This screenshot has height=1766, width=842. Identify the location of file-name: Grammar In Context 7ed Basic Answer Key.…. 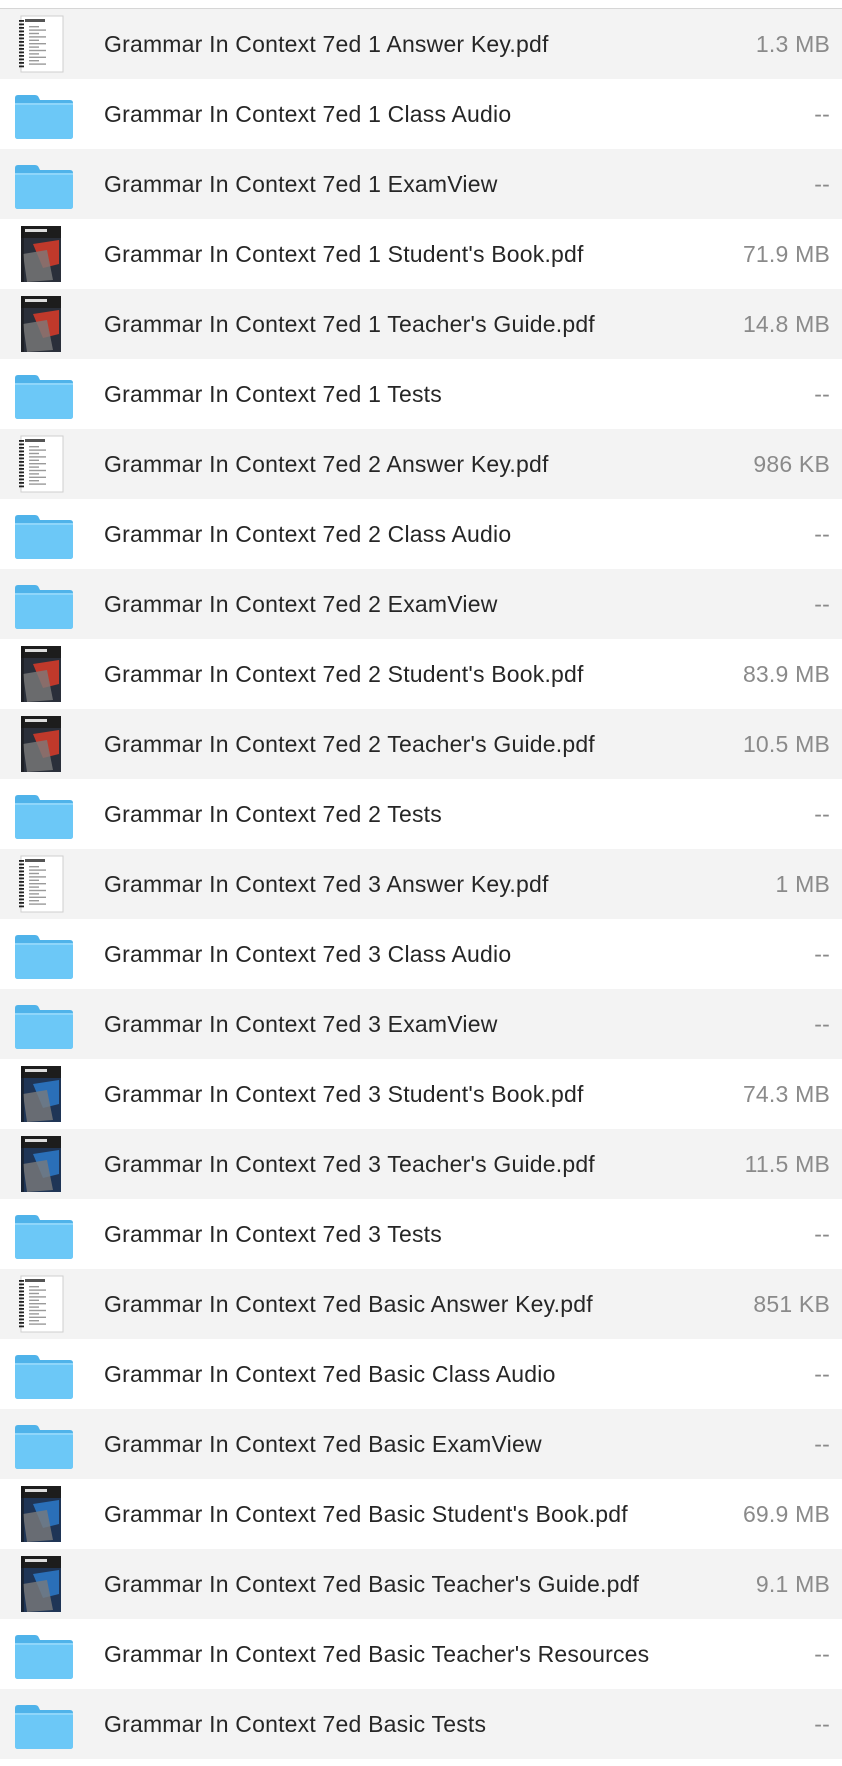
(348, 1304).